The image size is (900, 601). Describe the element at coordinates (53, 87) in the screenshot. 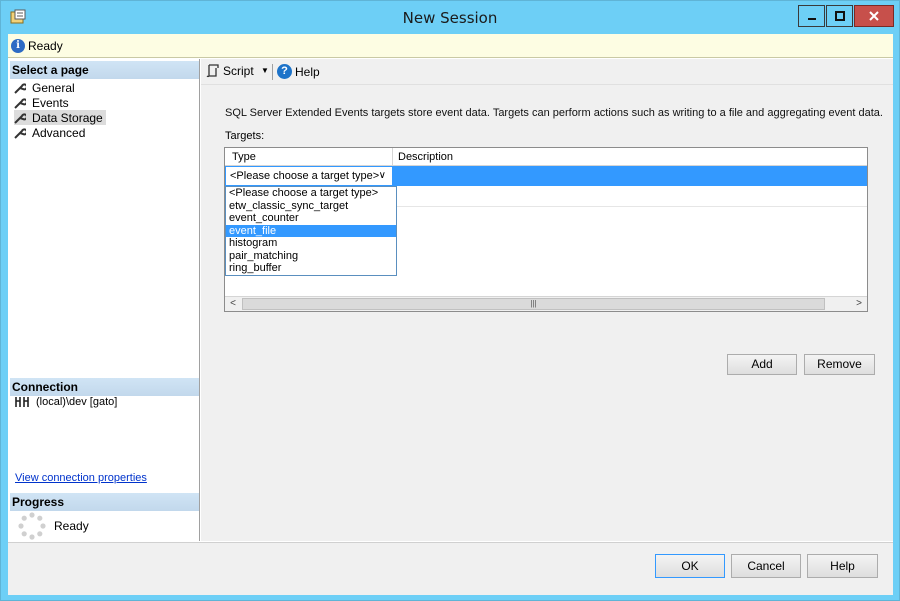

I see `page-label: General` at that location.